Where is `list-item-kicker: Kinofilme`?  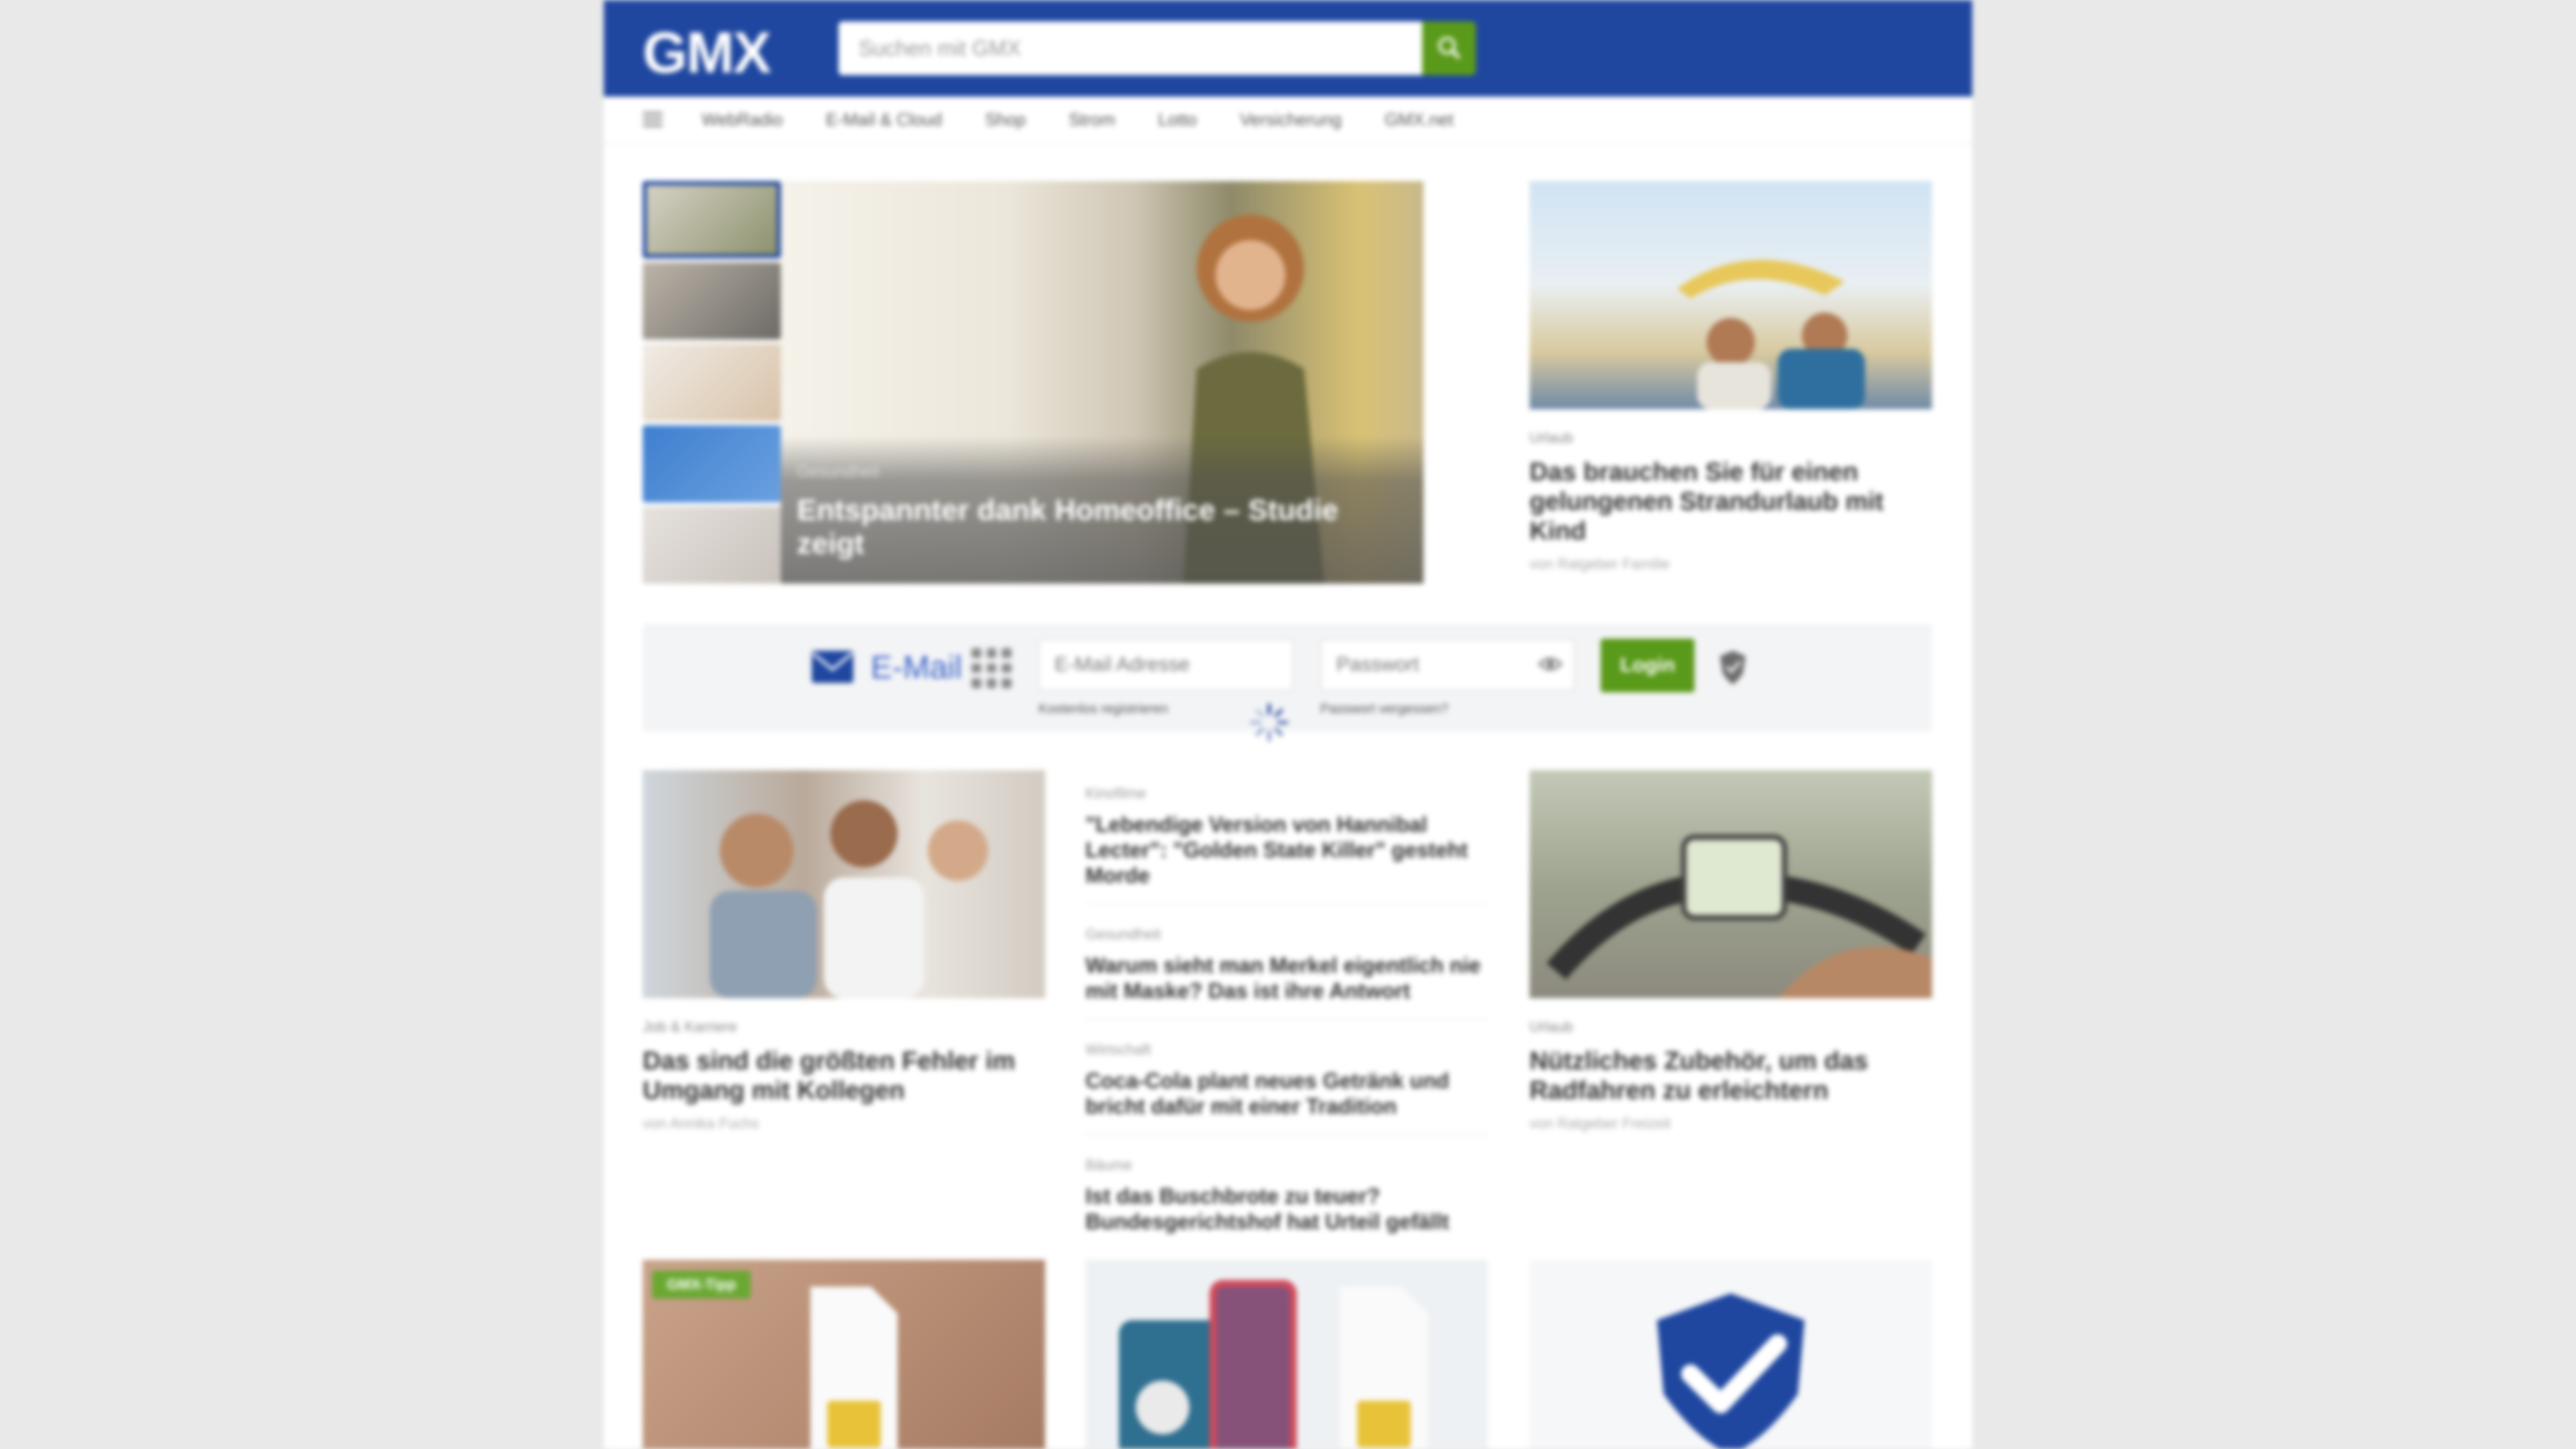
list-item-kicker: Kinofilme is located at coordinates (1115, 793).